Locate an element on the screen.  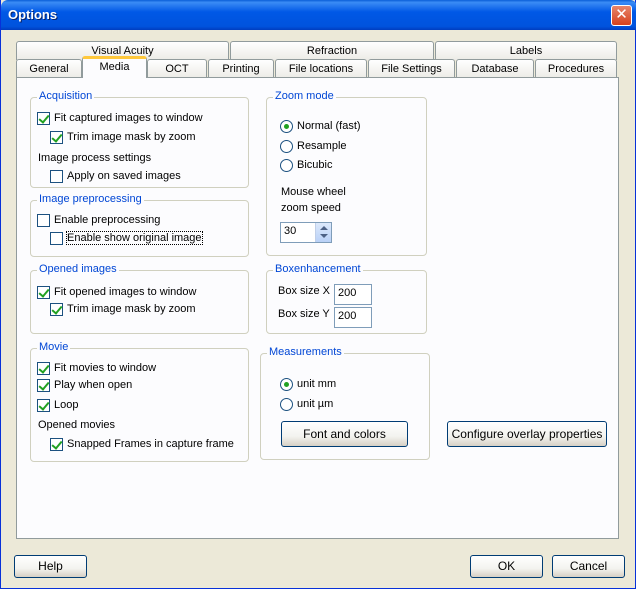
loop-label: Loop is located at coordinates (66, 405).